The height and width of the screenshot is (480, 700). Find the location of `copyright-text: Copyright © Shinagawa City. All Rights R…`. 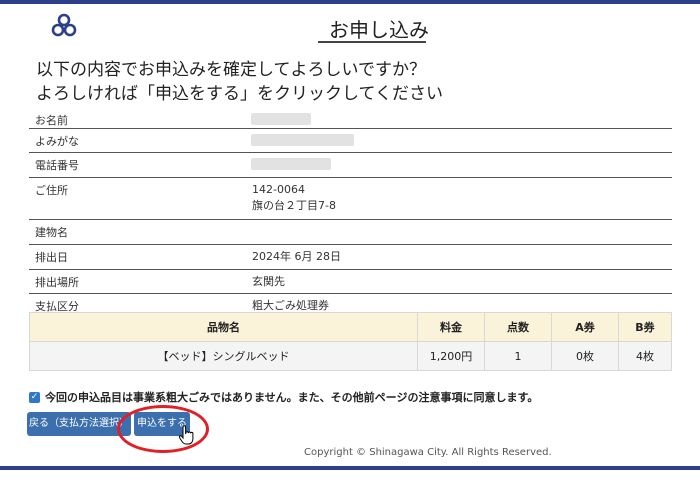

copyright-text: Copyright © Shinagawa City. All Rights R… is located at coordinates (428, 452).